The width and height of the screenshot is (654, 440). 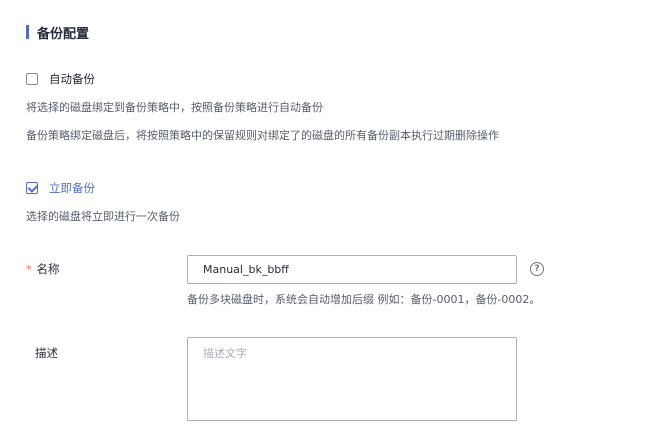 What do you see at coordinates (72, 79) in the screenshot?
I see `auto-backup-label: 自动备份` at bounding box center [72, 79].